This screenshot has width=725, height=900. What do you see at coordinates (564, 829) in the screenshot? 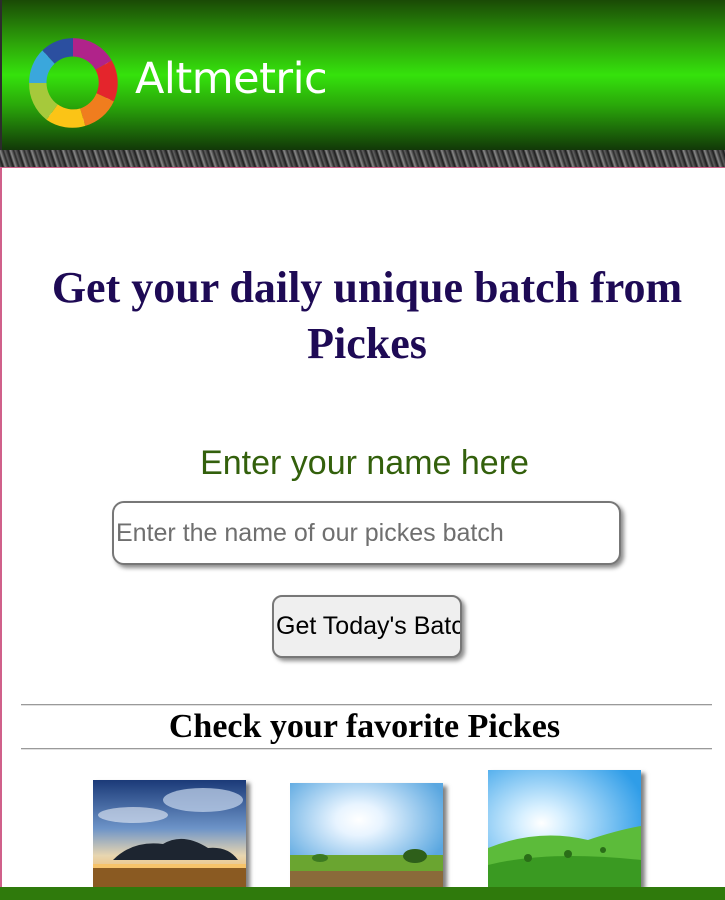
I see `green-hills-image` at bounding box center [564, 829].